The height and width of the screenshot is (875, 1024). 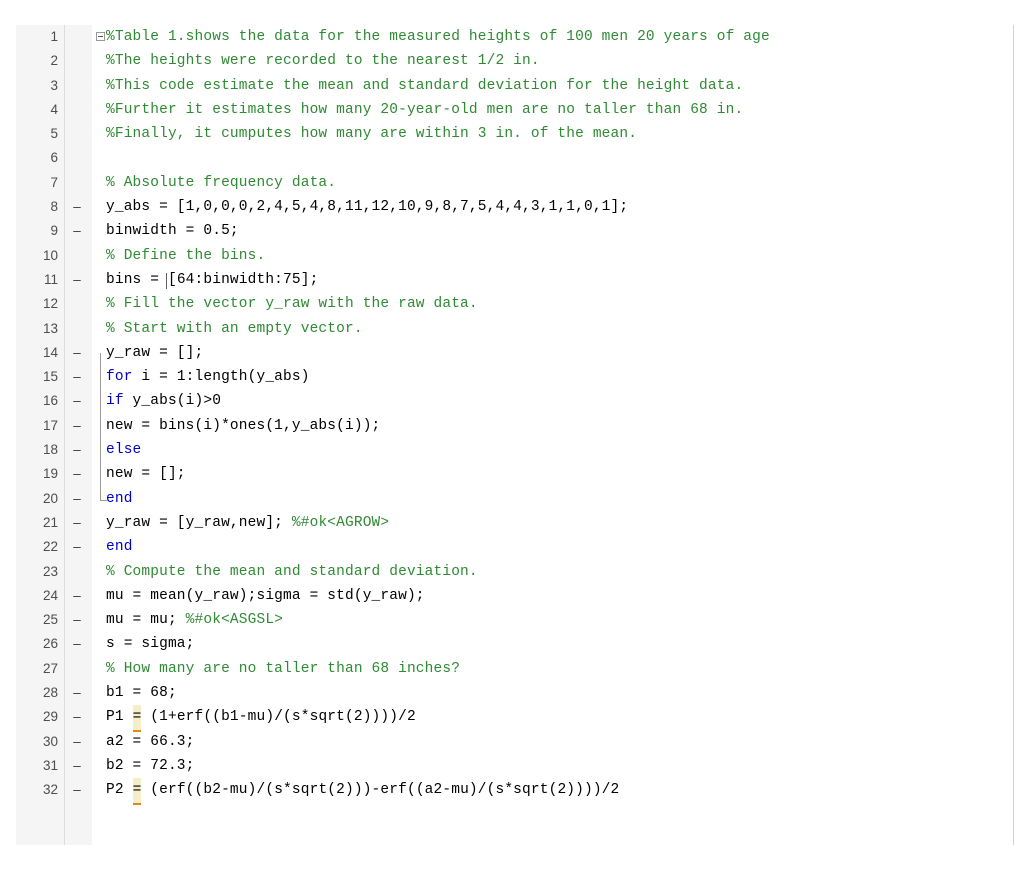 I want to click on code-line: 20– end, so click(x=512, y=499).